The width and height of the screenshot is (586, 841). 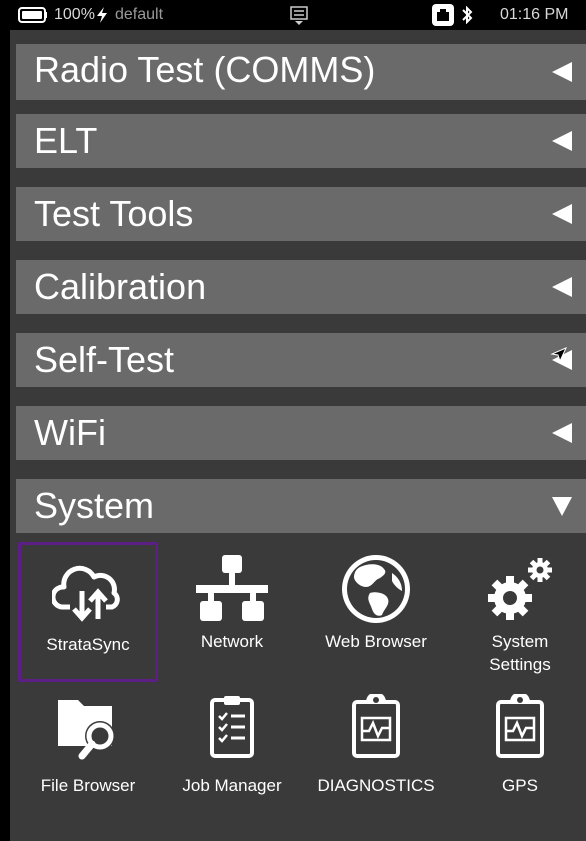 What do you see at coordinates (86, 730) in the screenshot?
I see `folder-search-icon` at bounding box center [86, 730].